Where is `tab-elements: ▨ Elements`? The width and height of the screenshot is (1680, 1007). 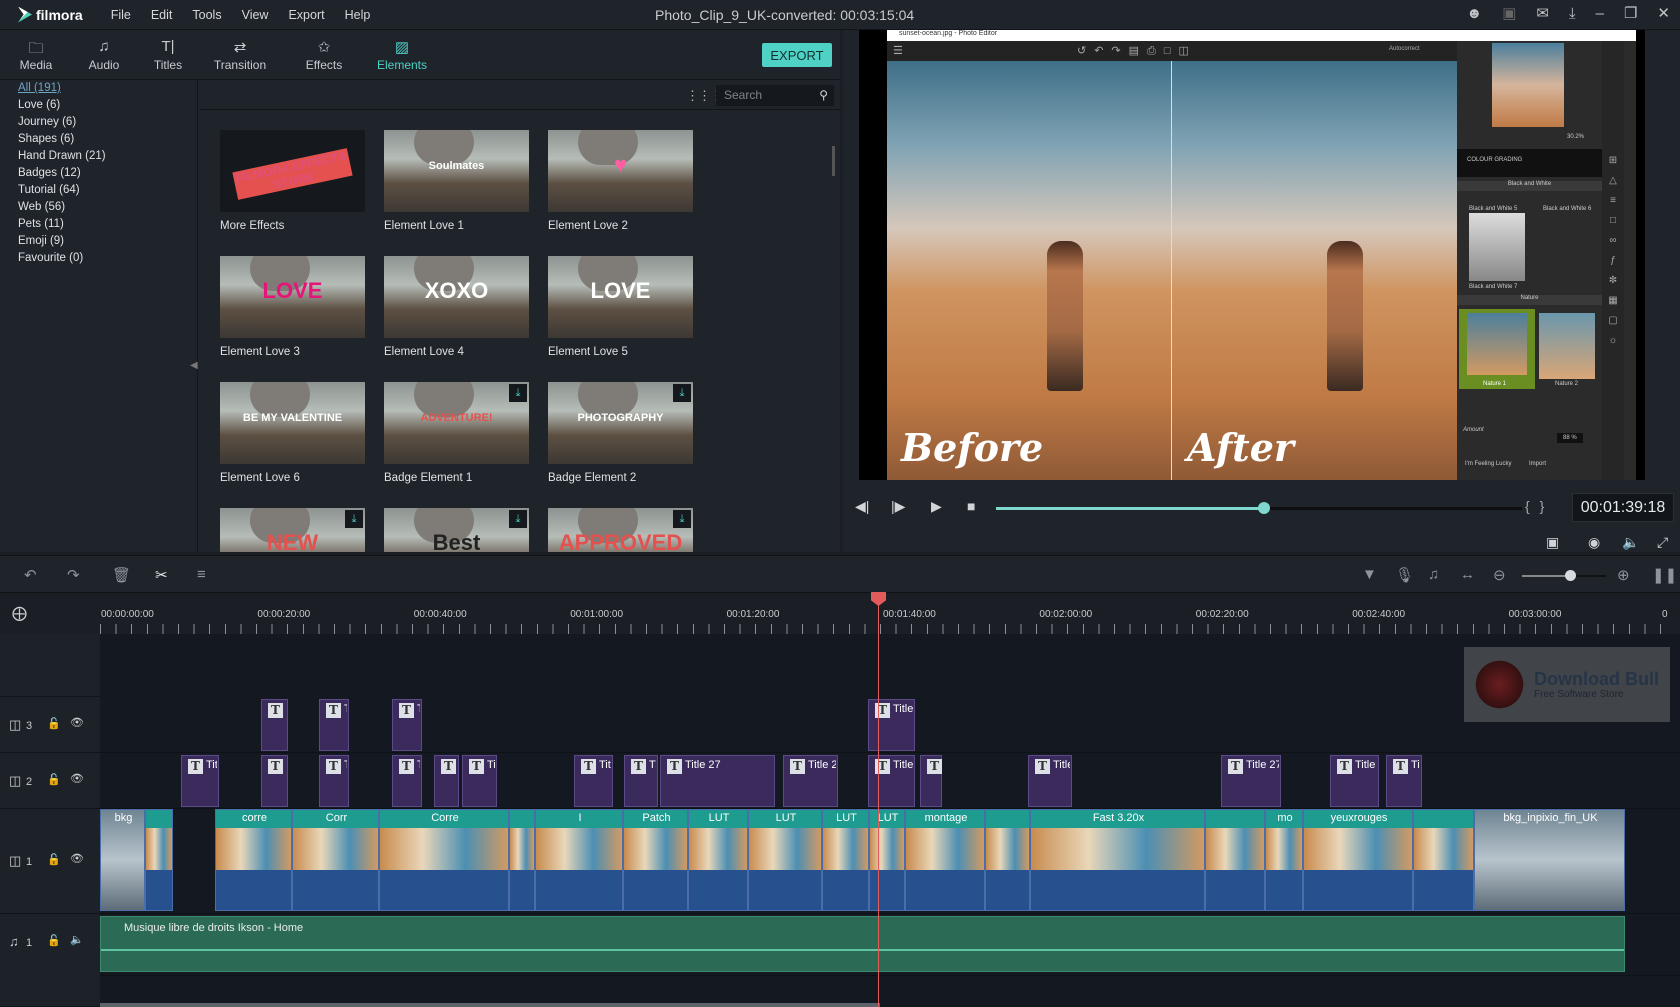
tab-elements: ▨ Elements is located at coordinates (402, 54).